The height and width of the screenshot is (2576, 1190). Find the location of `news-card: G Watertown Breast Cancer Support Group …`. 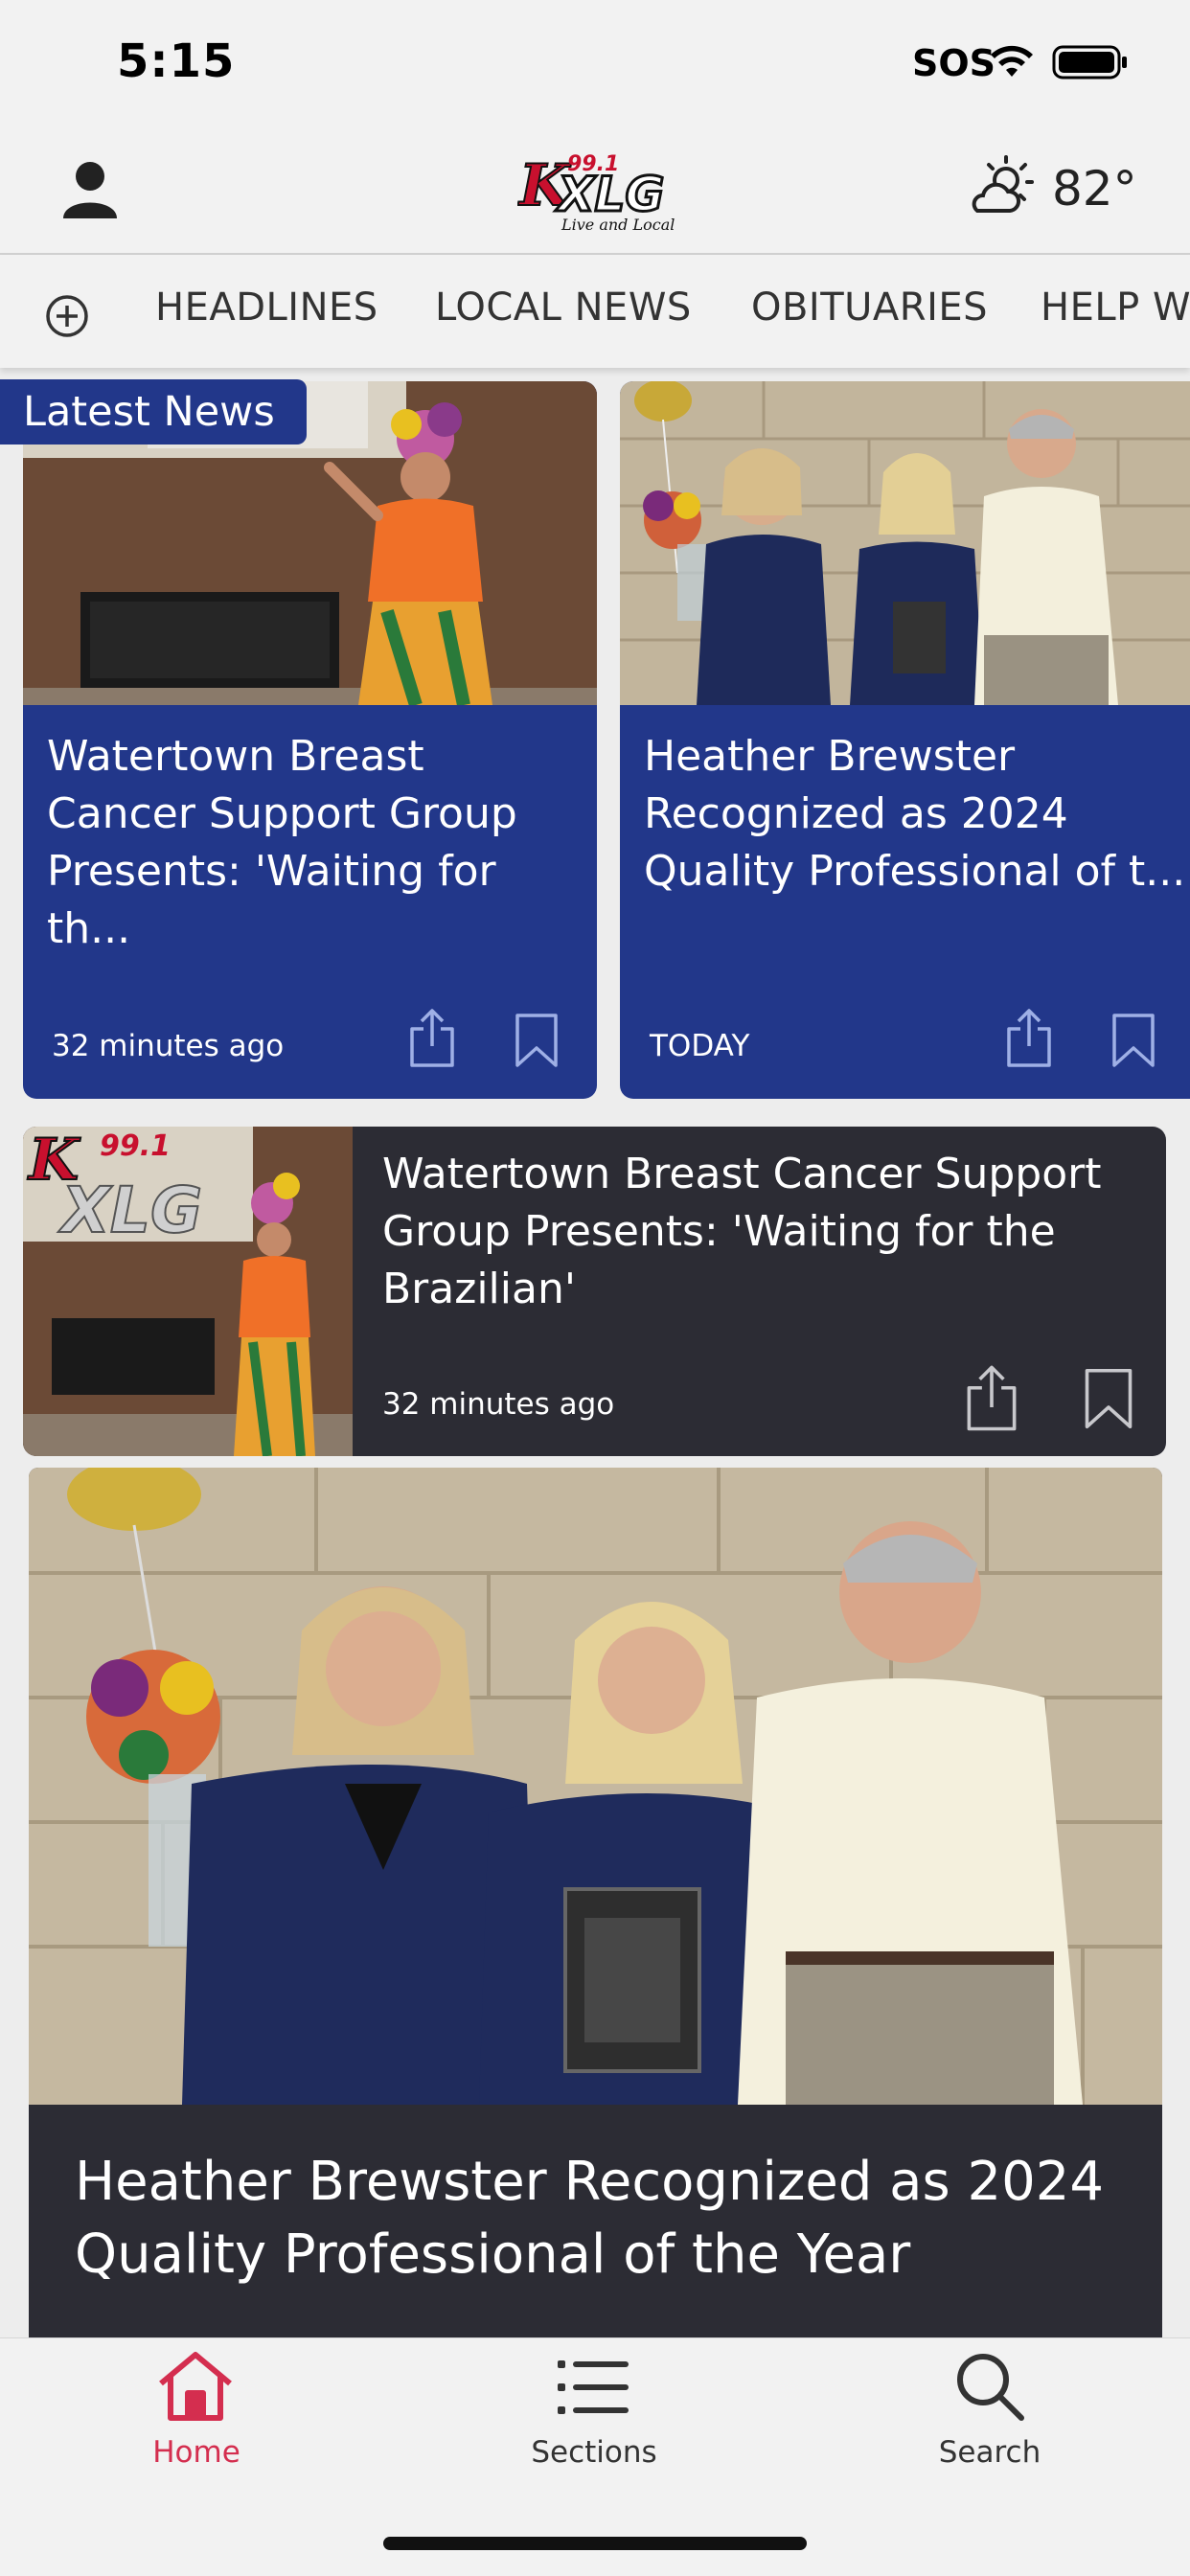

news-card: G Watertown Breast Cancer Support Group … is located at coordinates (310, 740).